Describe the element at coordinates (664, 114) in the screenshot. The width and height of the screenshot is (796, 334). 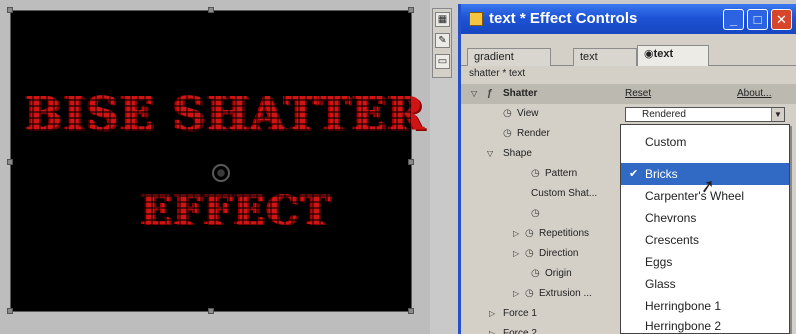
I see `view-dropdown-value: Rendered` at that location.